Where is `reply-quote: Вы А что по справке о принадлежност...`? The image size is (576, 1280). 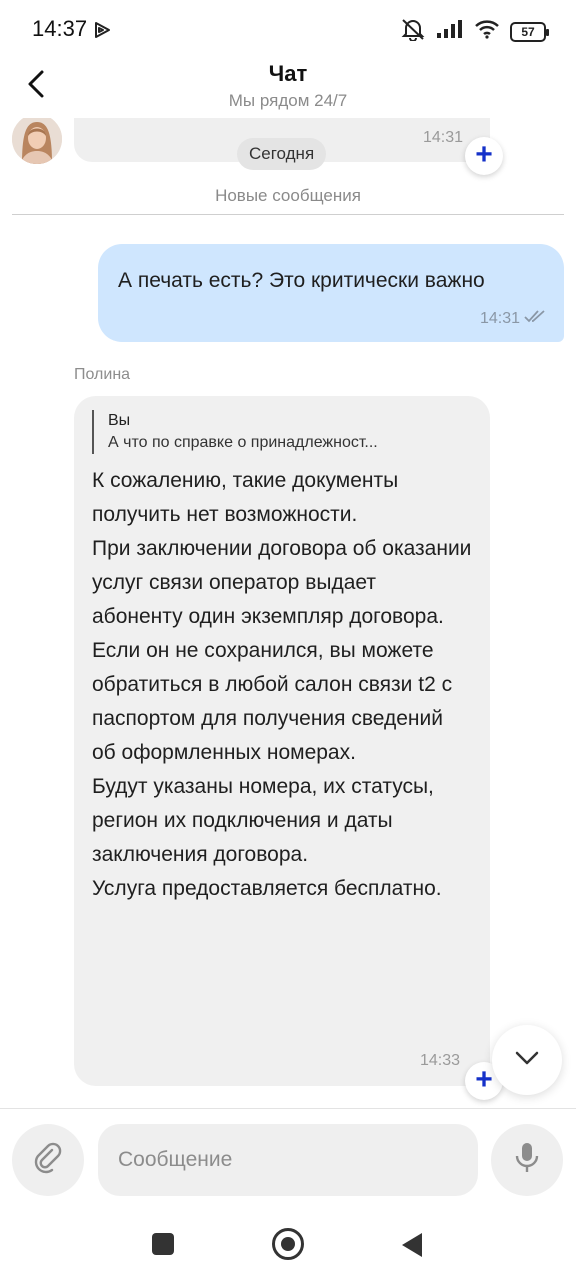
reply-quote: Вы А что по справке о принадлежност... is located at coordinates (282, 432).